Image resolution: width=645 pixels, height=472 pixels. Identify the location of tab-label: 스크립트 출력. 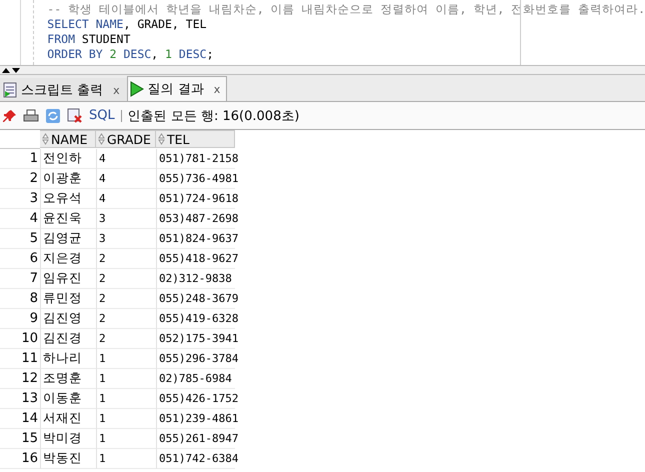
(62, 90).